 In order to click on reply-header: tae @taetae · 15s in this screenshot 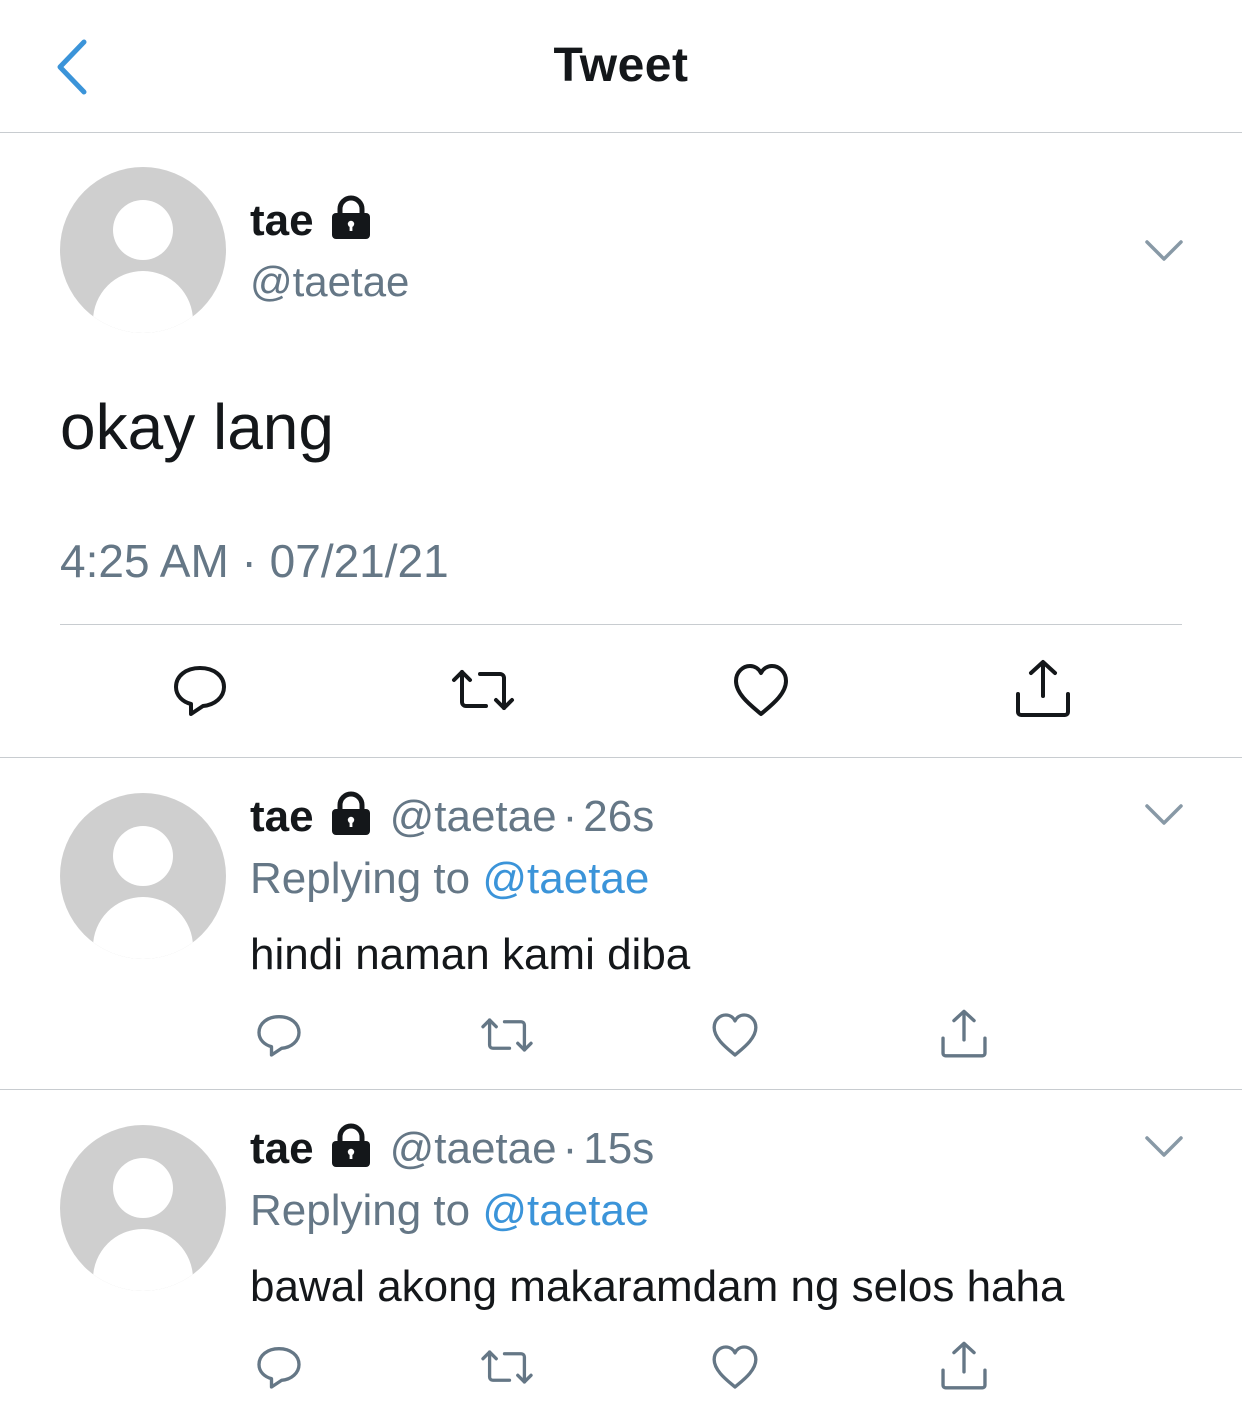, I will do `click(452, 1148)`.